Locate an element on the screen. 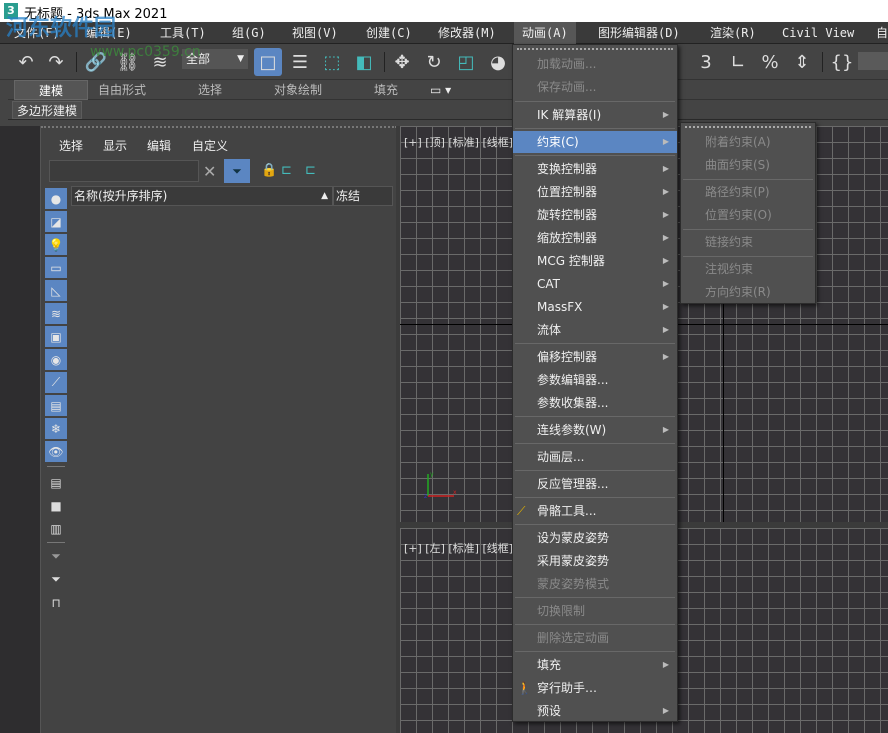 The height and width of the screenshot is (733, 888). named-selection-field is located at coordinates (873, 61).